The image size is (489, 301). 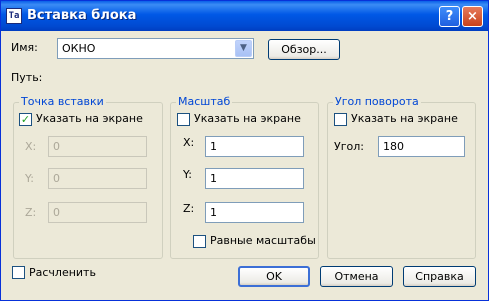 What do you see at coordinates (421, 146) in the screenshot?
I see `angle-field: 180` at bounding box center [421, 146].